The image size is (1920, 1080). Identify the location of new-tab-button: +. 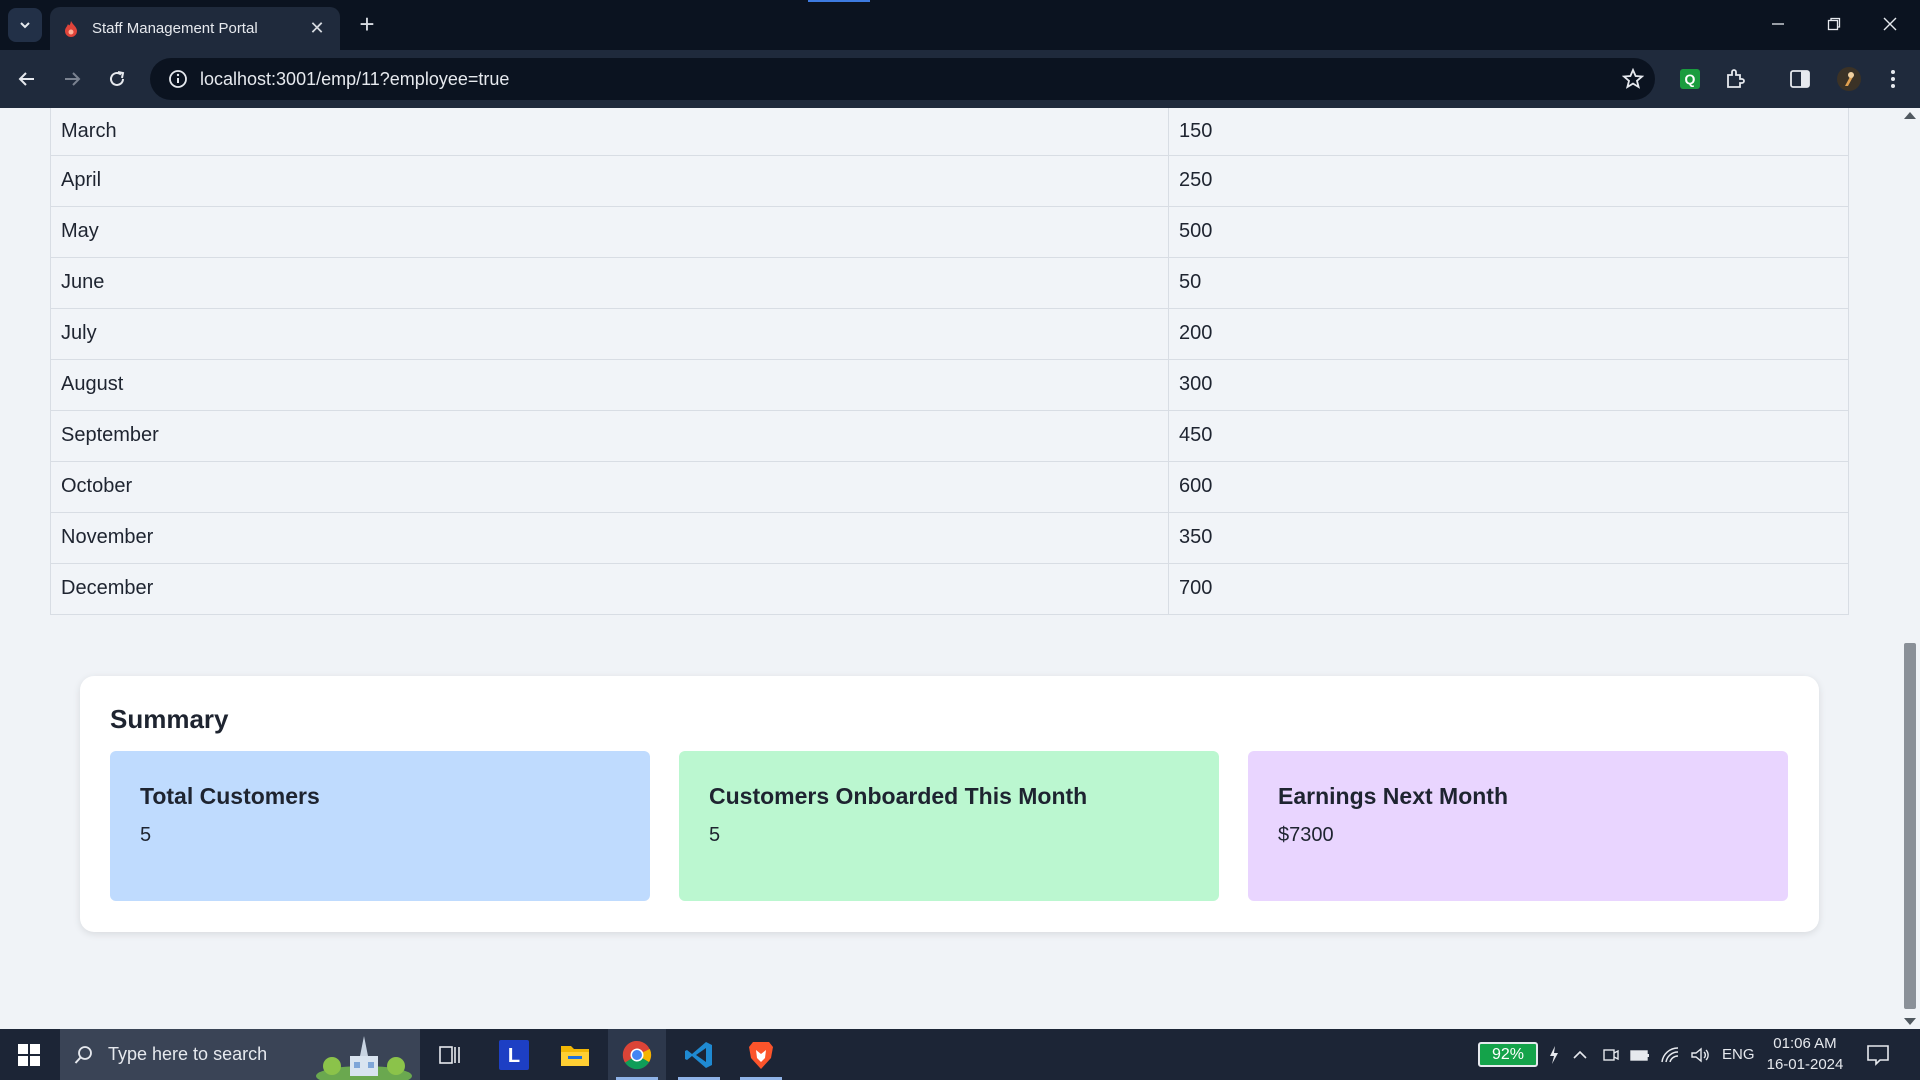
(367, 25).